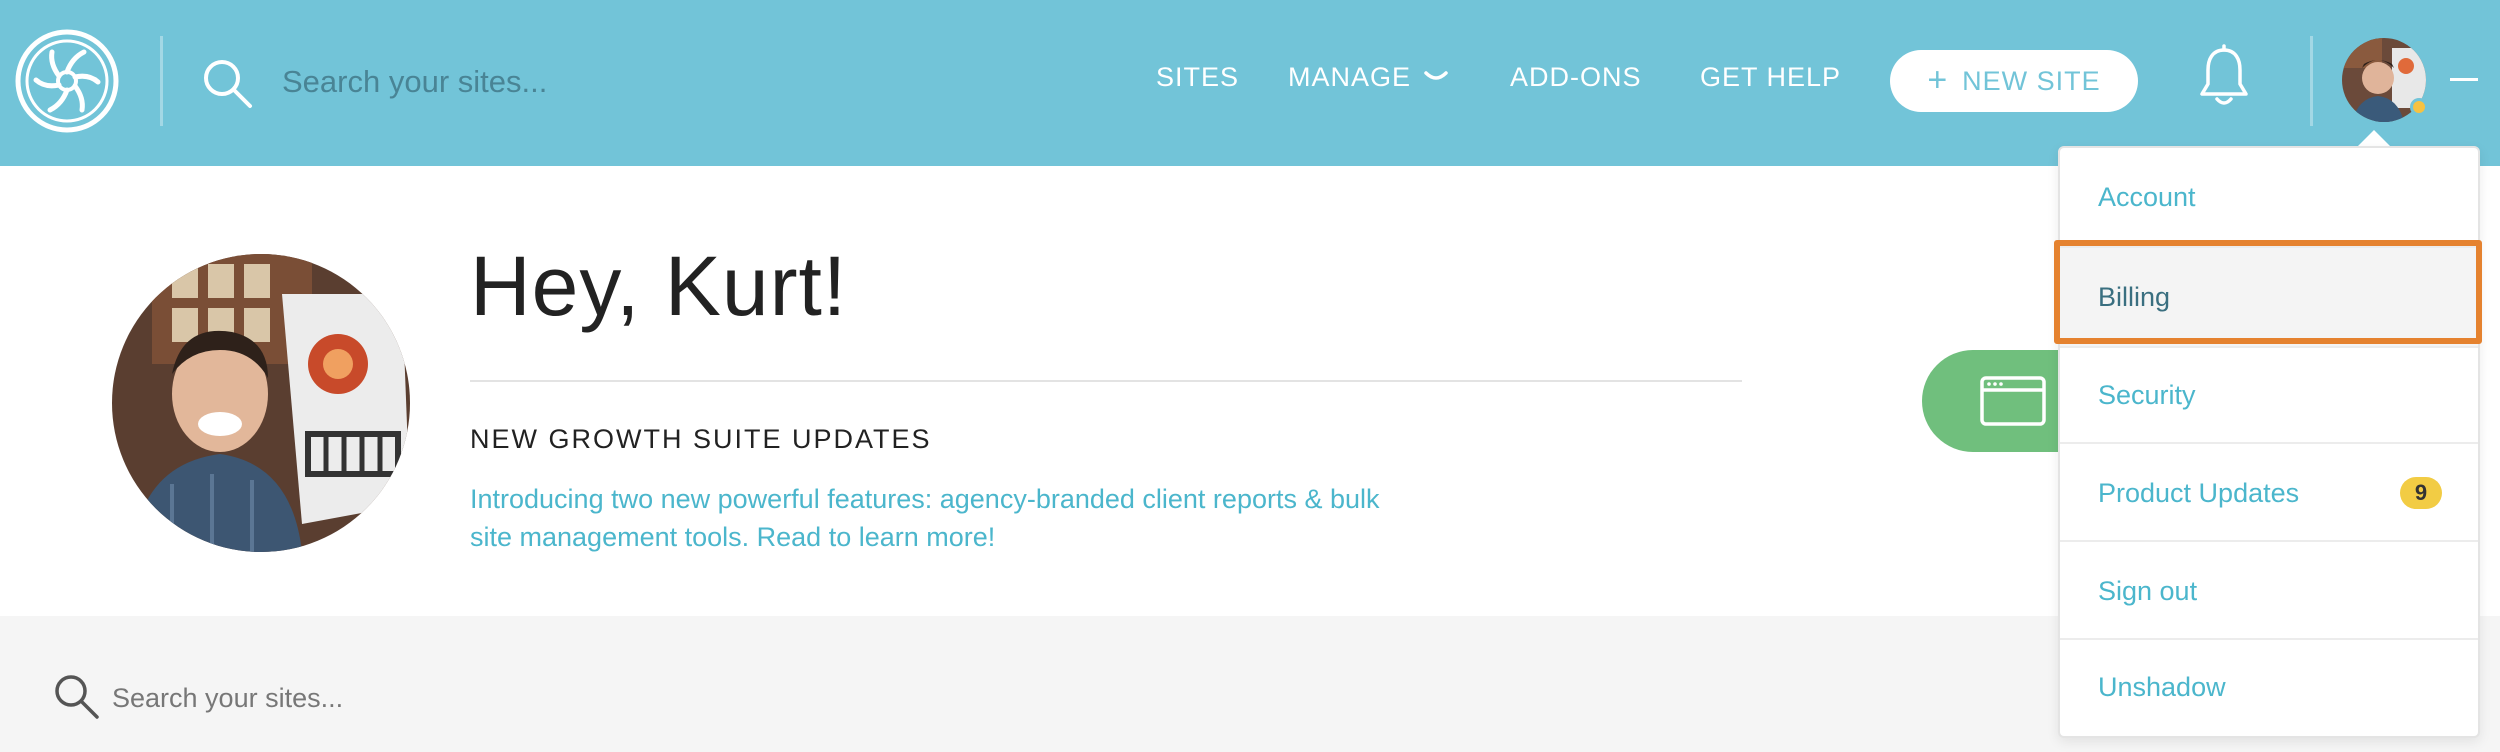  Describe the element at coordinates (2148, 590) in the screenshot. I see `menu-item-label: Sign out` at that location.